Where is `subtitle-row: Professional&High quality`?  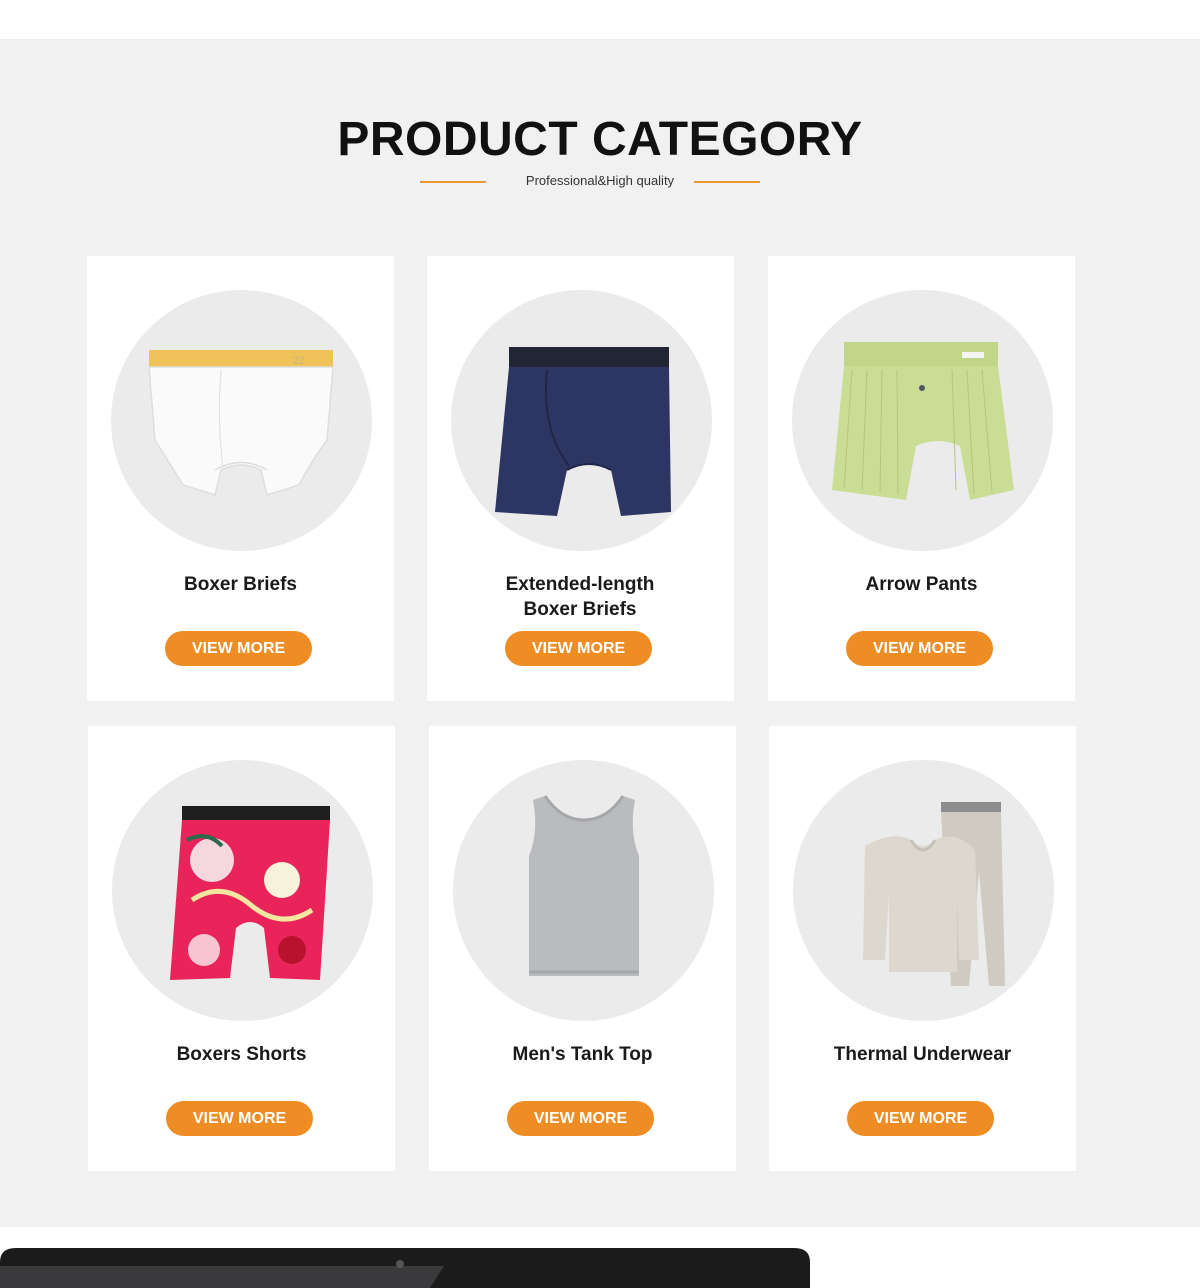 subtitle-row: Professional&High quality is located at coordinates (600, 182).